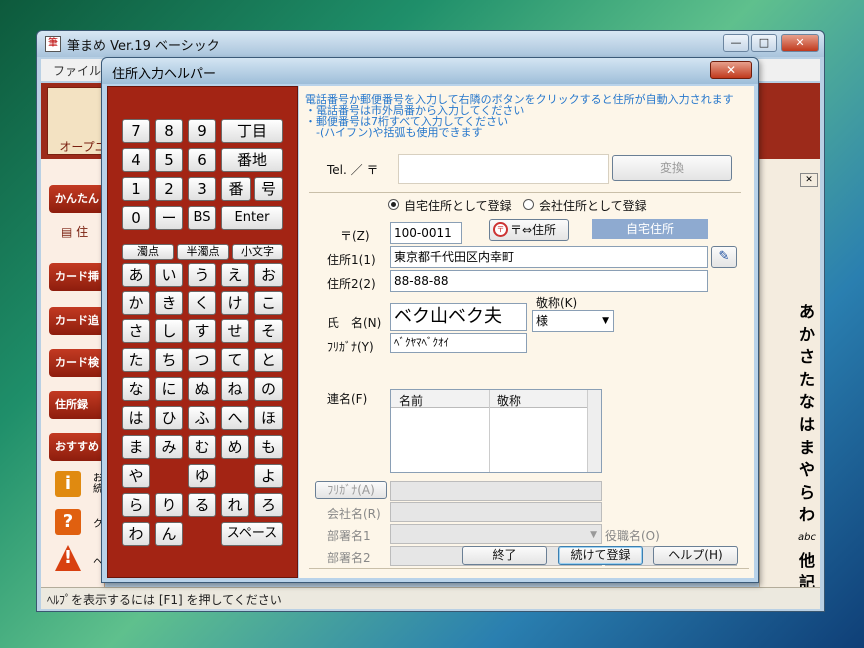  What do you see at coordinates (235, 360) in the screenshot?
I see `kana-key: て` at bounding box center [235, 360].